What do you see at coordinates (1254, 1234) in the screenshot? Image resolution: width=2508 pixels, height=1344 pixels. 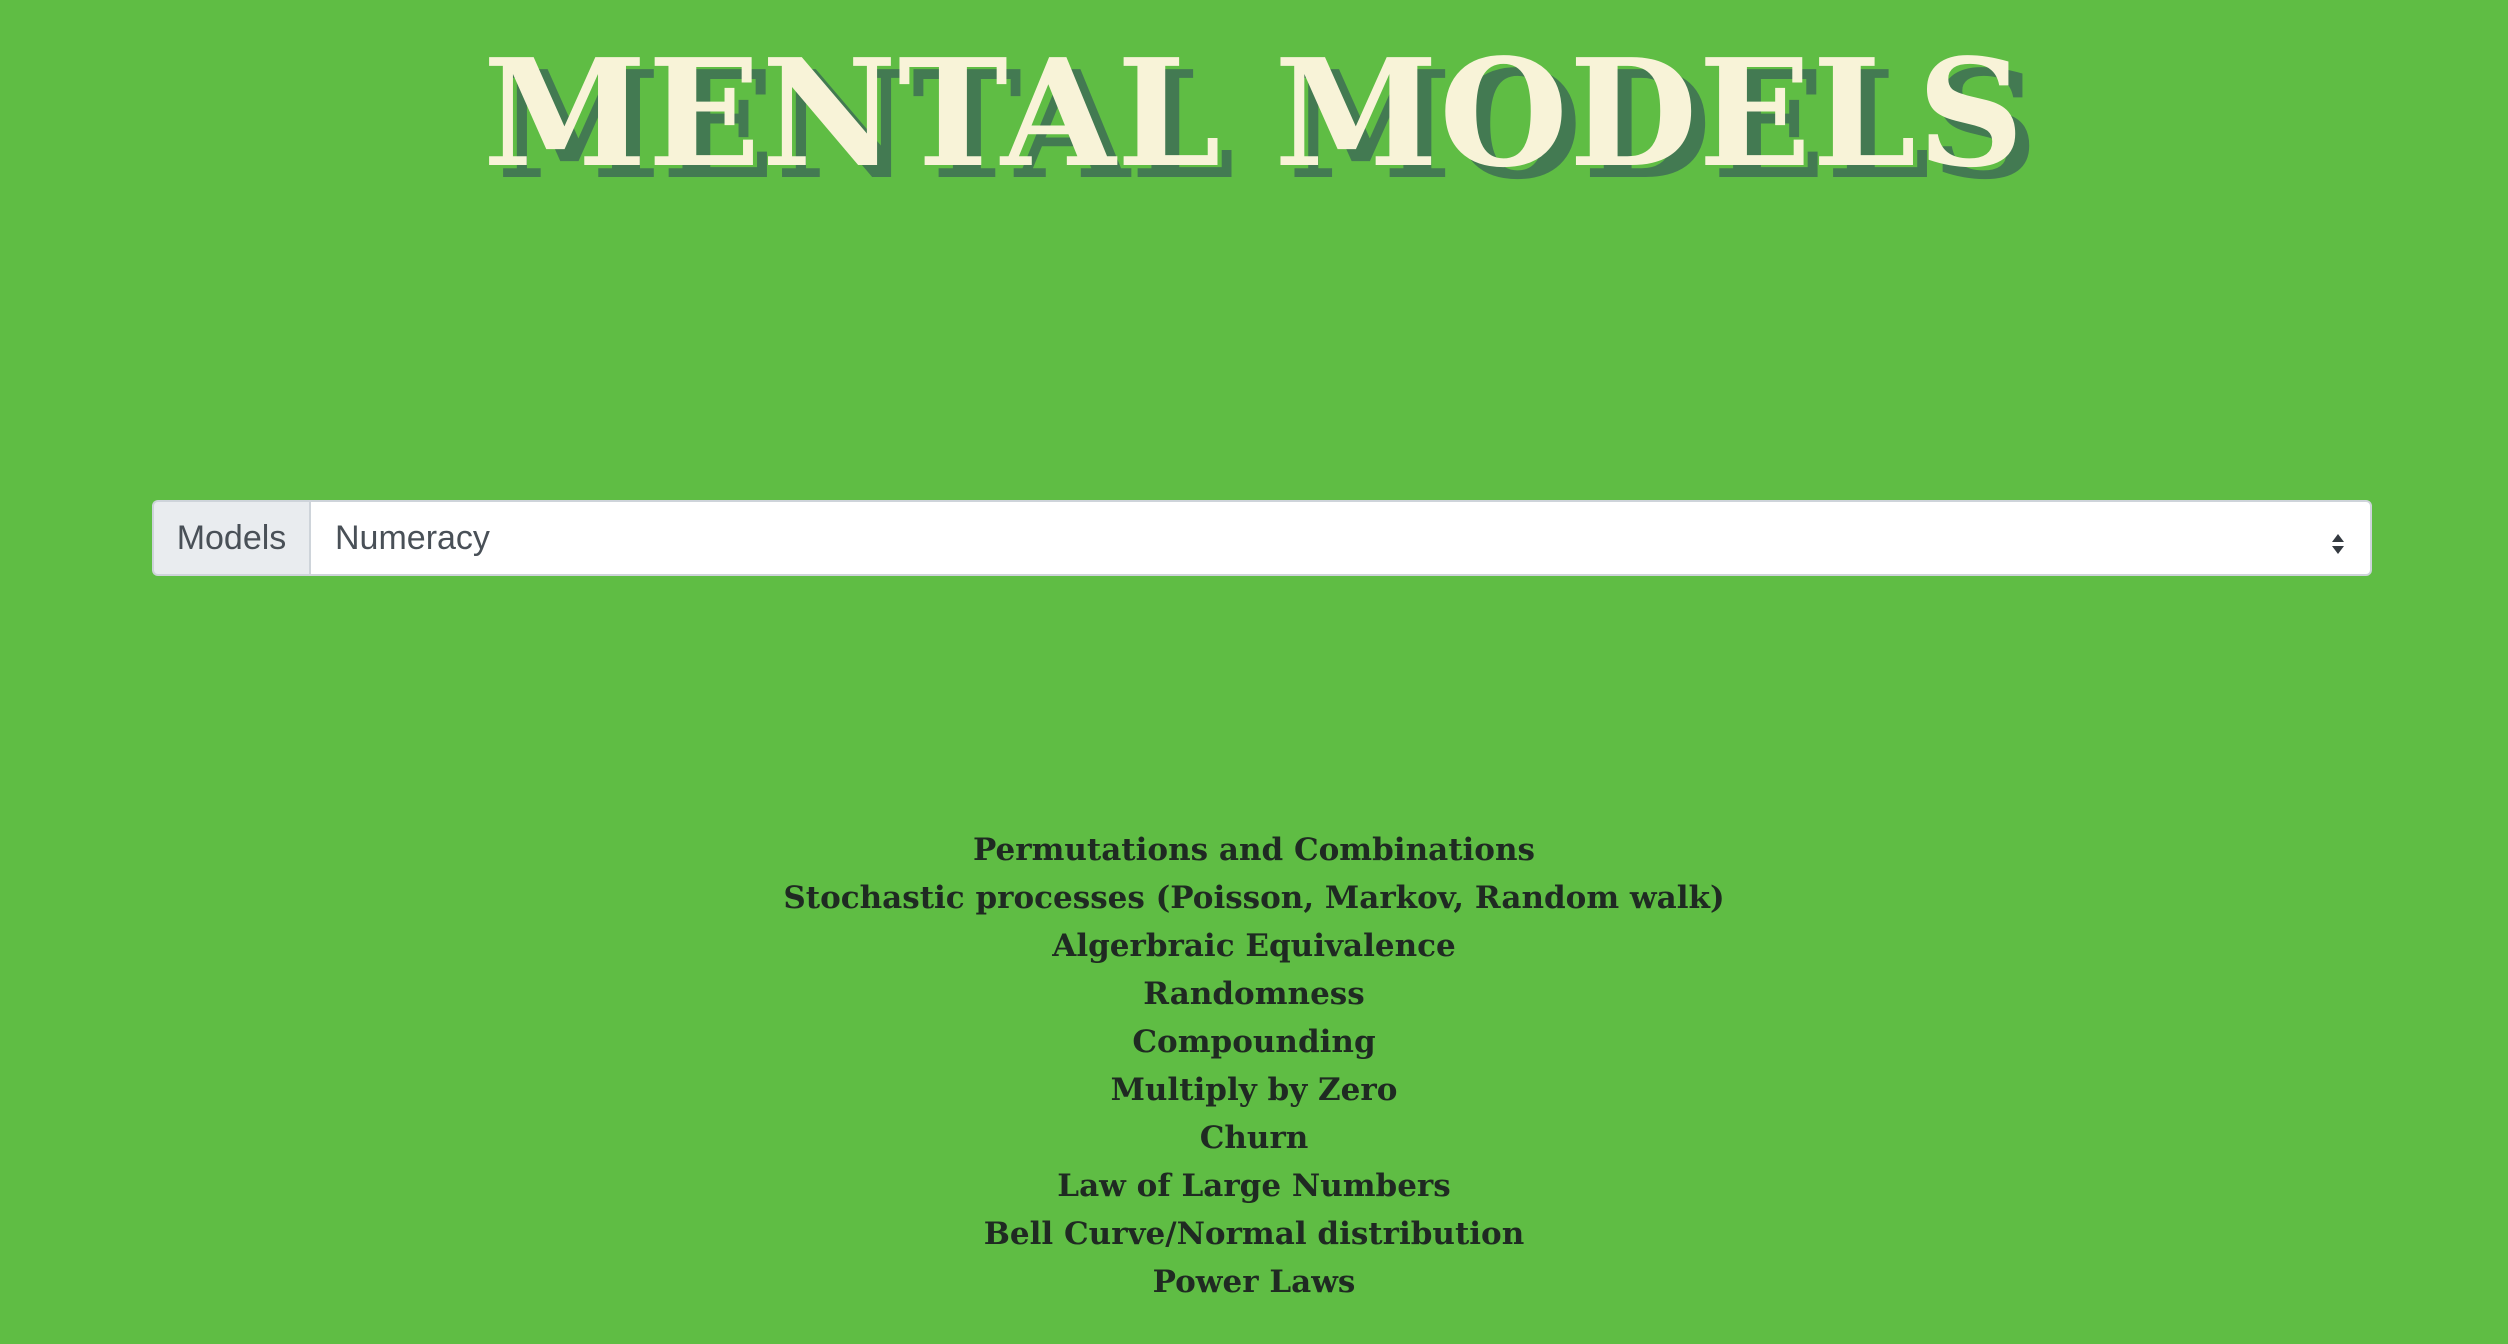 I see `list-item: Bell Curve/Normal distribution` at bounding box center [1254, 1234].